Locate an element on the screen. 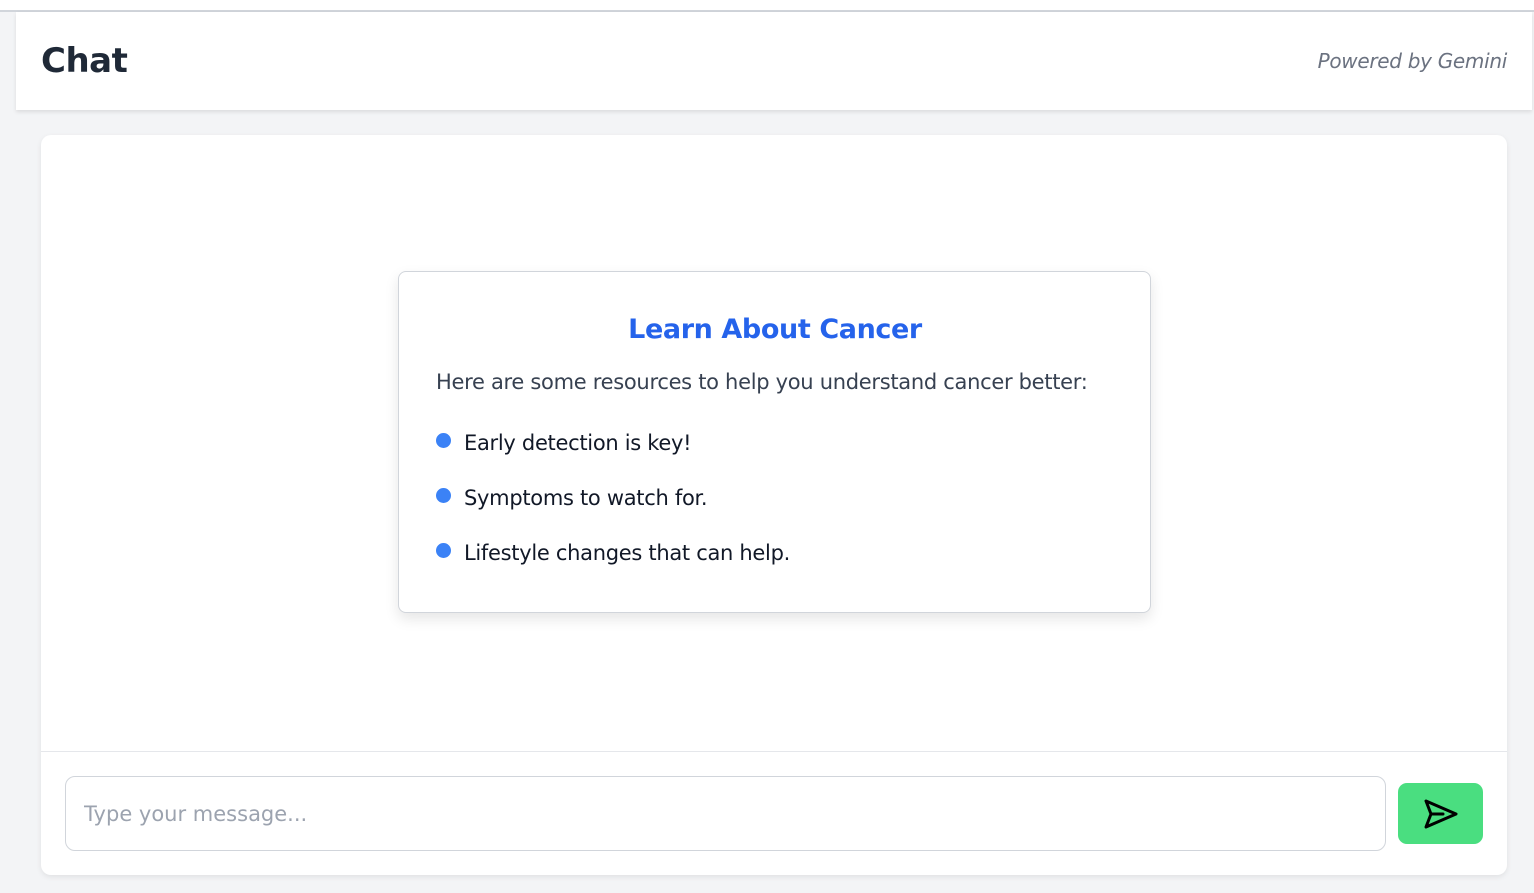 This screenshot has height=893, width=1534. list-item: Early detection is key! is located at coordinates (775, 442).